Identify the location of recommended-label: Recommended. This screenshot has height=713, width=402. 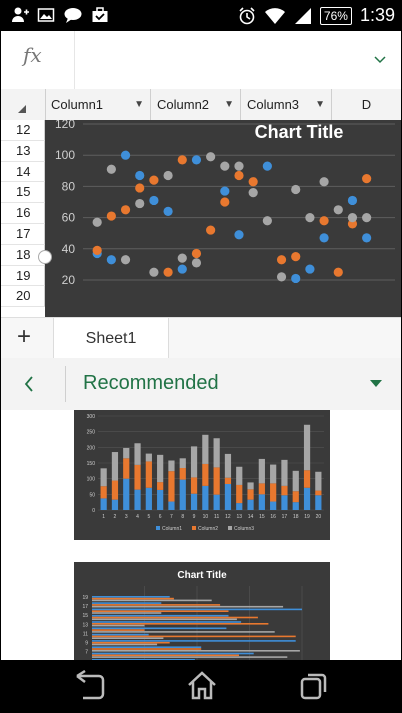
(151, 383).